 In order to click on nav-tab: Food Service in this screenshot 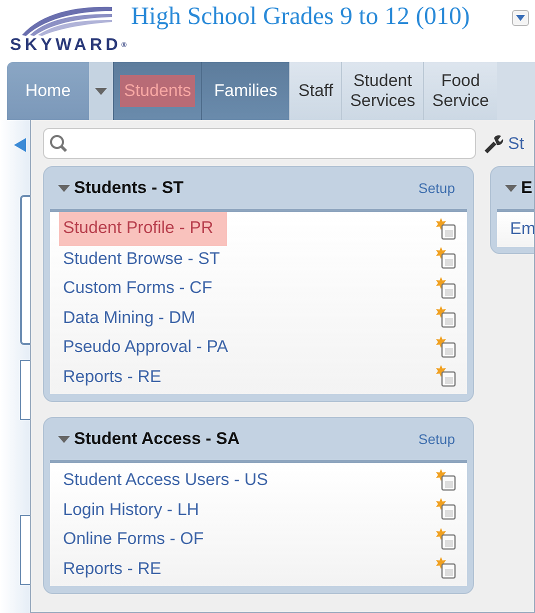, I will do `click(460, 91)`.